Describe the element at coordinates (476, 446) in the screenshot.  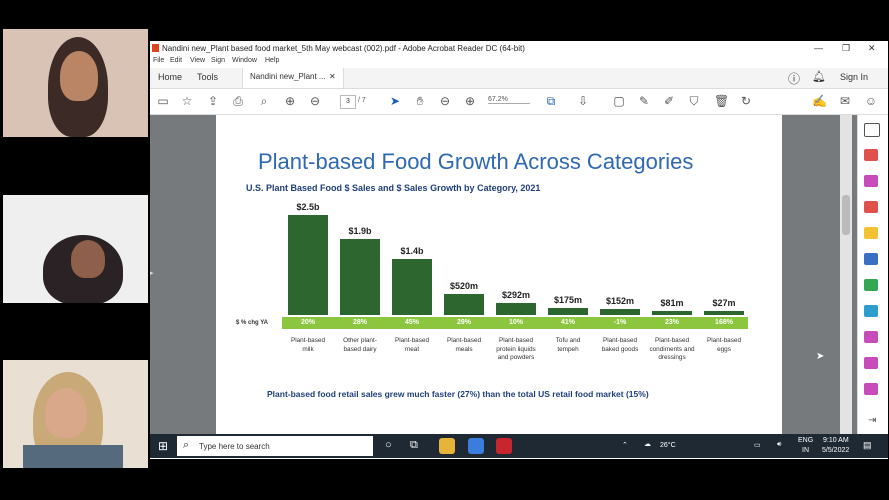
I see `teams-app-icon` at that location.